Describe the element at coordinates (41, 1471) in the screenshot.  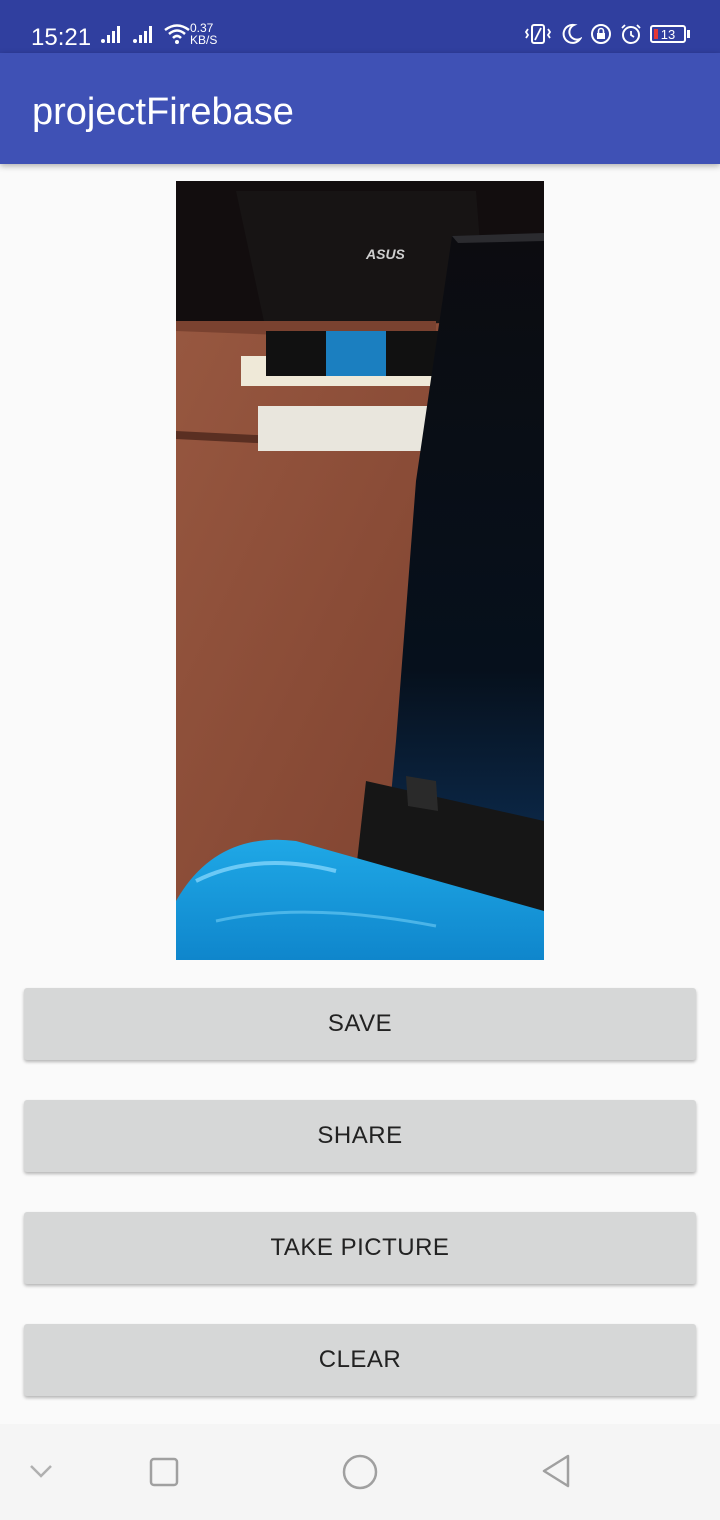
I see `chevron-down-icon` at that location.